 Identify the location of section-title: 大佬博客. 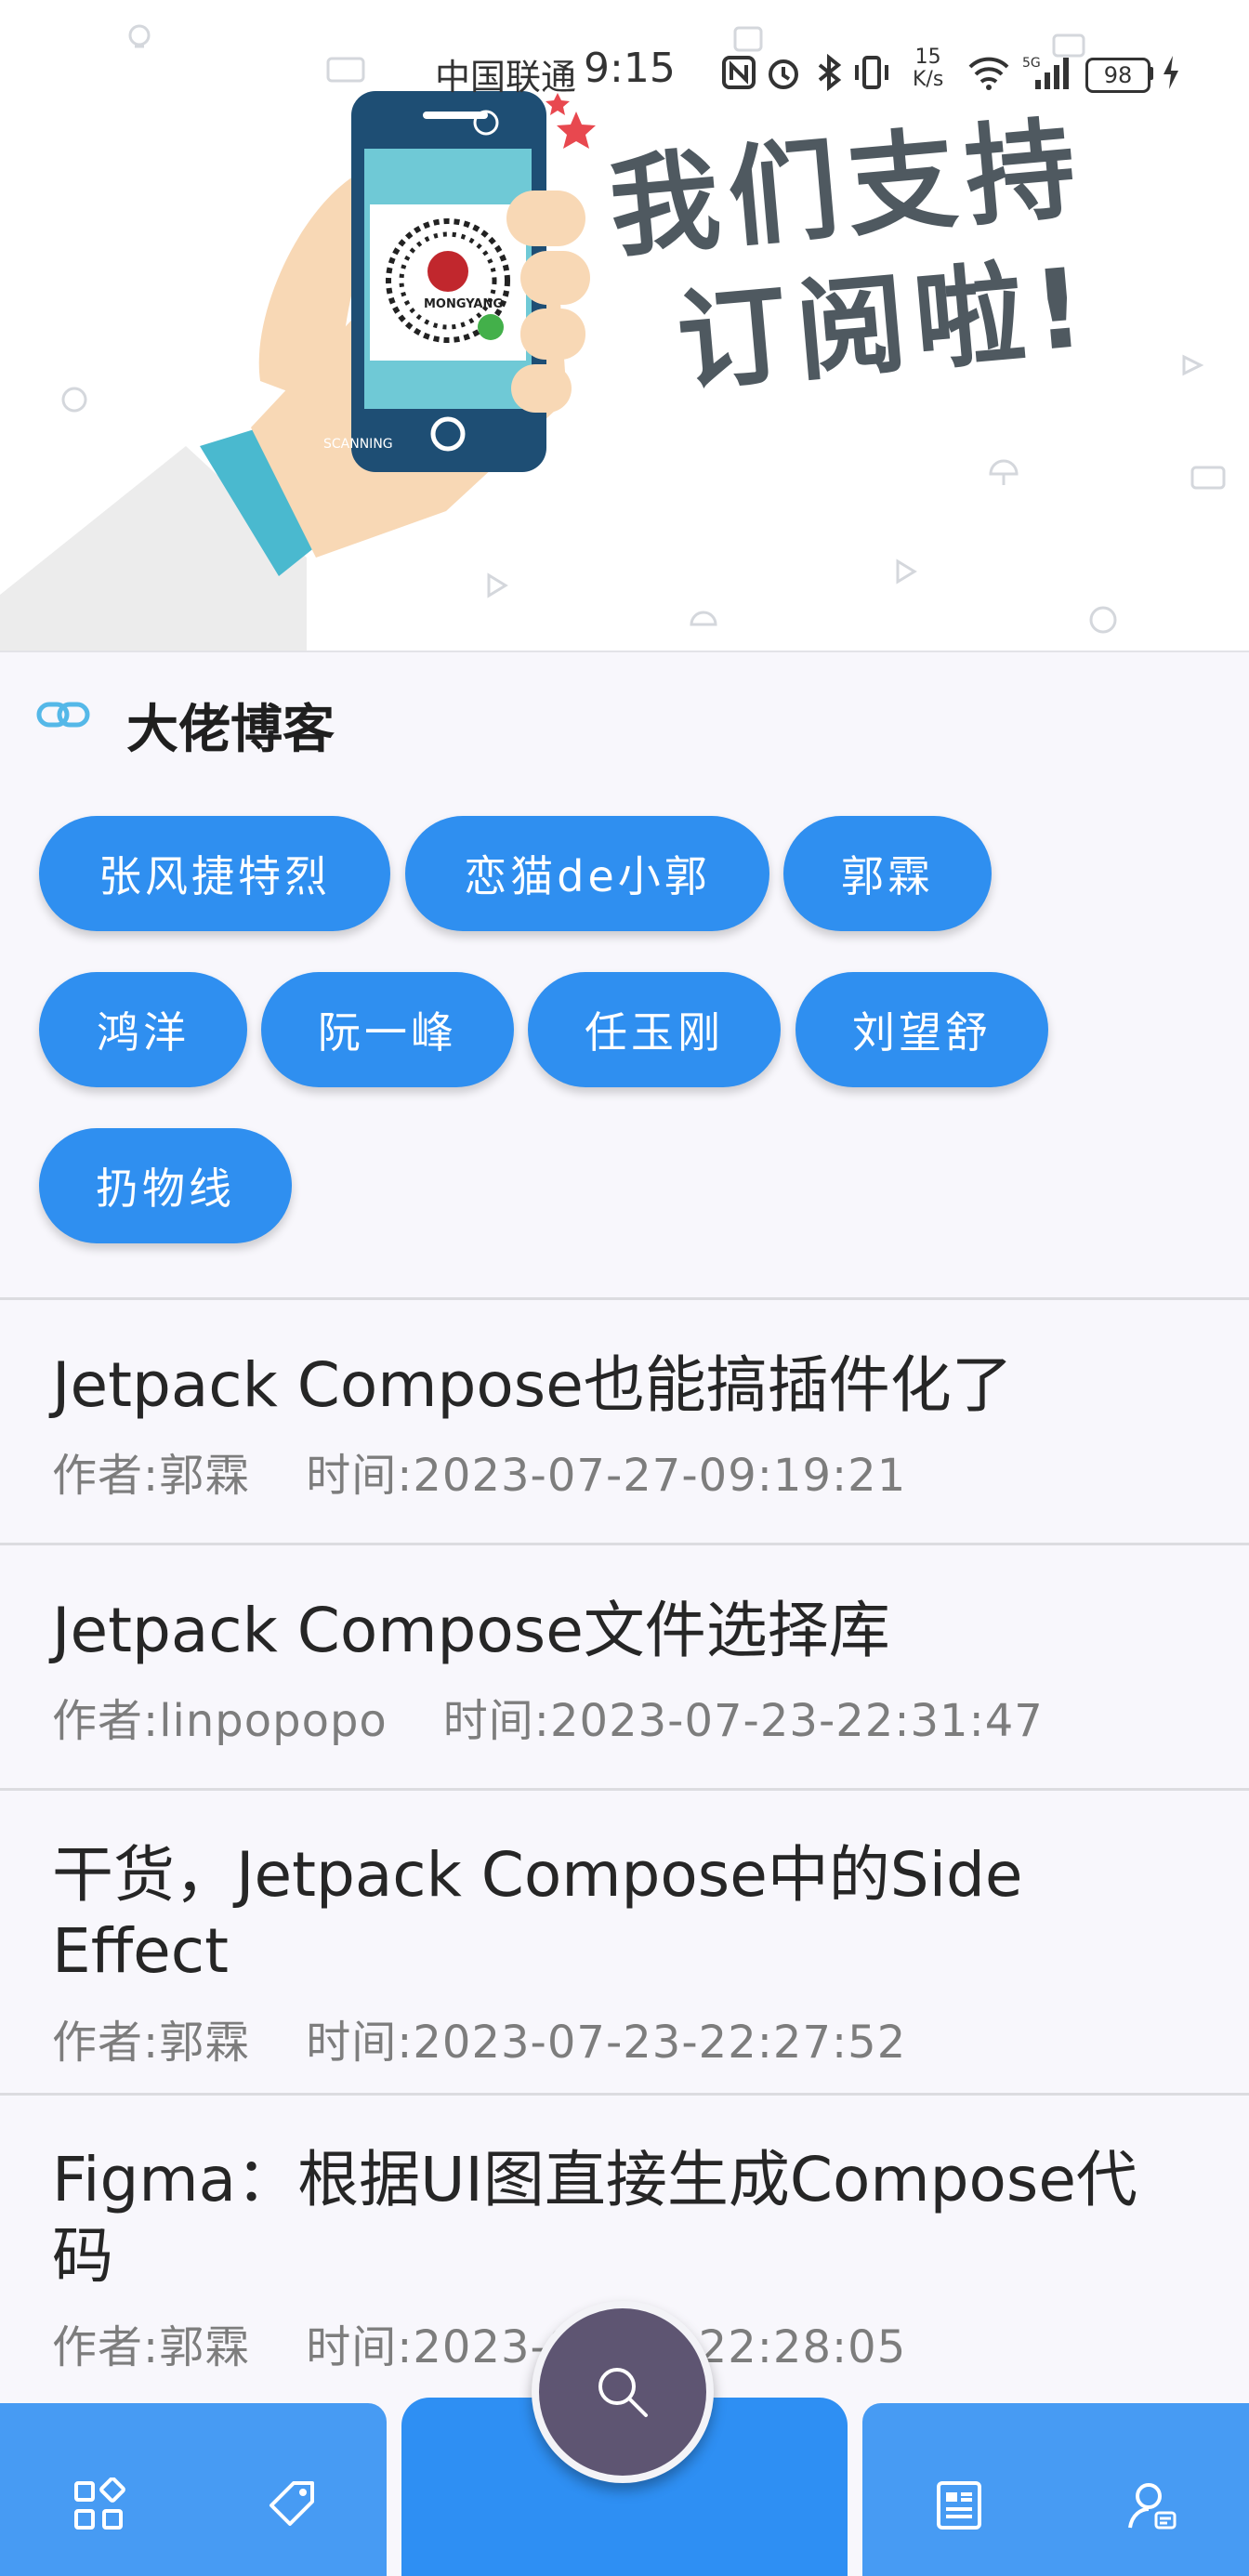
(230, 730).